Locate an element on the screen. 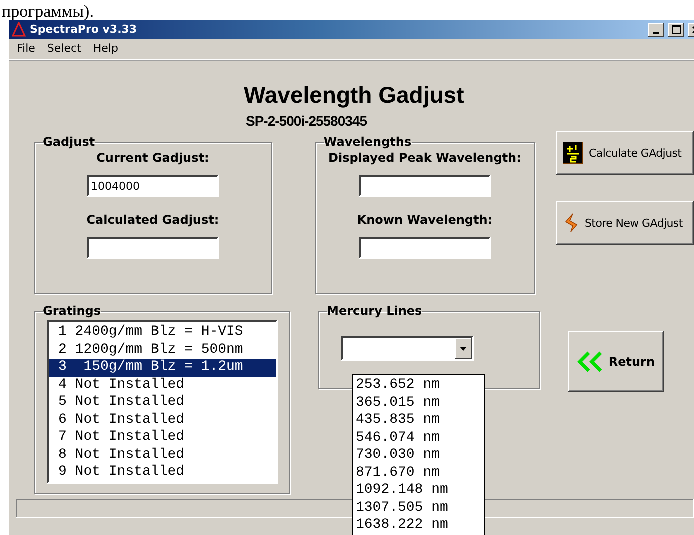  caret-icon is located at coordinates (463, 348).